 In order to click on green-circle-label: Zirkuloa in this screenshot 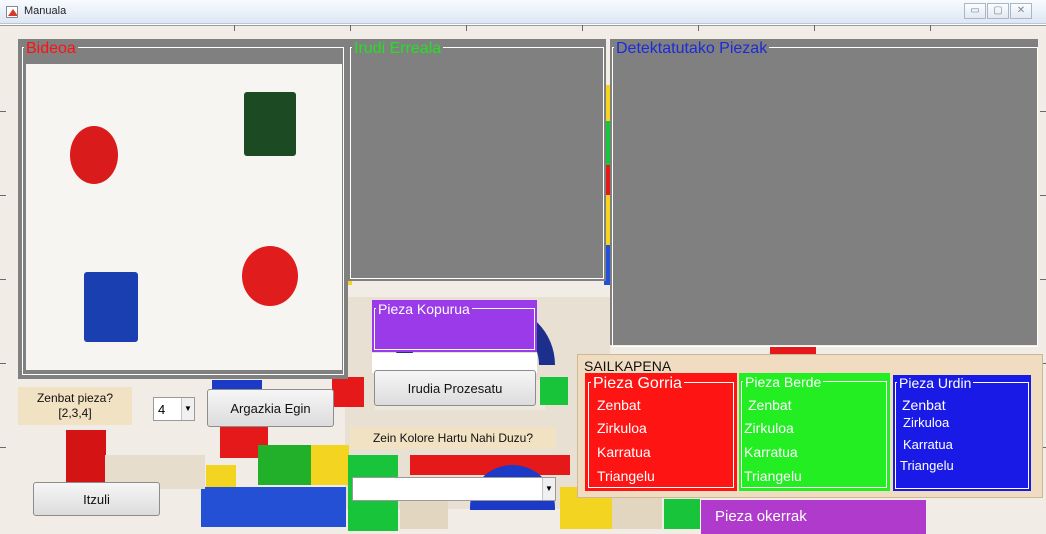, I will do `click(769, 428)`.